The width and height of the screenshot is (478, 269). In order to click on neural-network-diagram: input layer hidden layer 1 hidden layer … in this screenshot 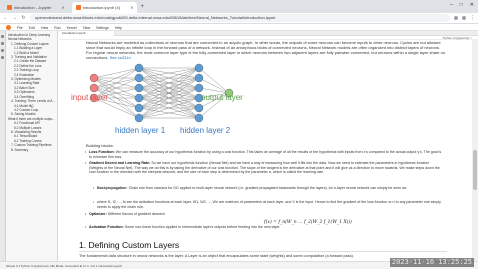, I will do `click(157, 99)`.